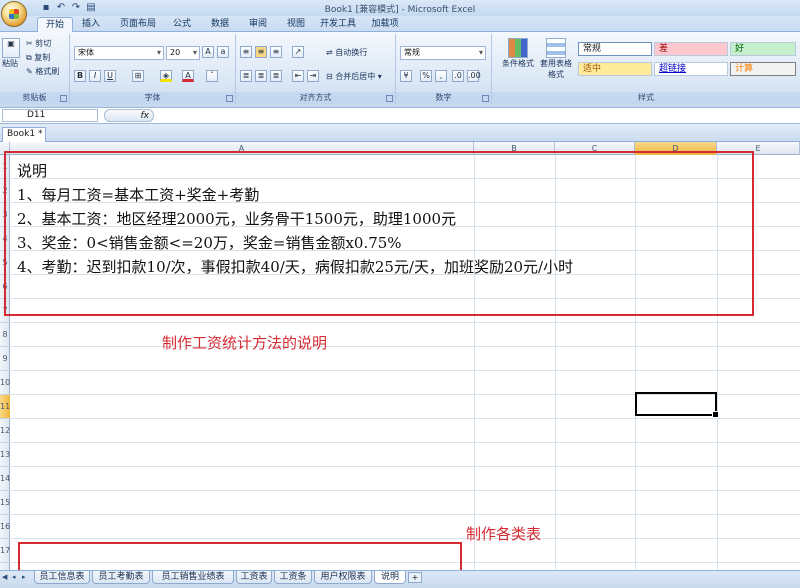  What do you see at coordinates (400, 8) in the screenshot?
I see `title-bar: ▪ ↶ ↷ ▤ Book1 [兼容模式] - Microsoft Excel` at bounding box center [400, 8].